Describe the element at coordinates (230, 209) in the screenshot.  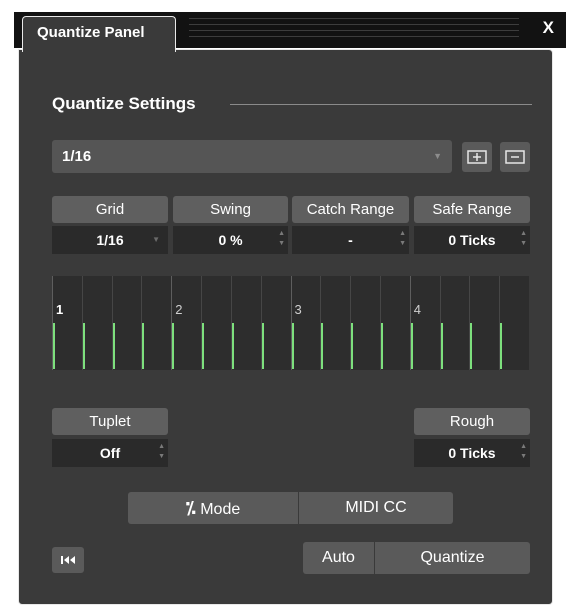
I see `swing-label-button: Swing` at that location.